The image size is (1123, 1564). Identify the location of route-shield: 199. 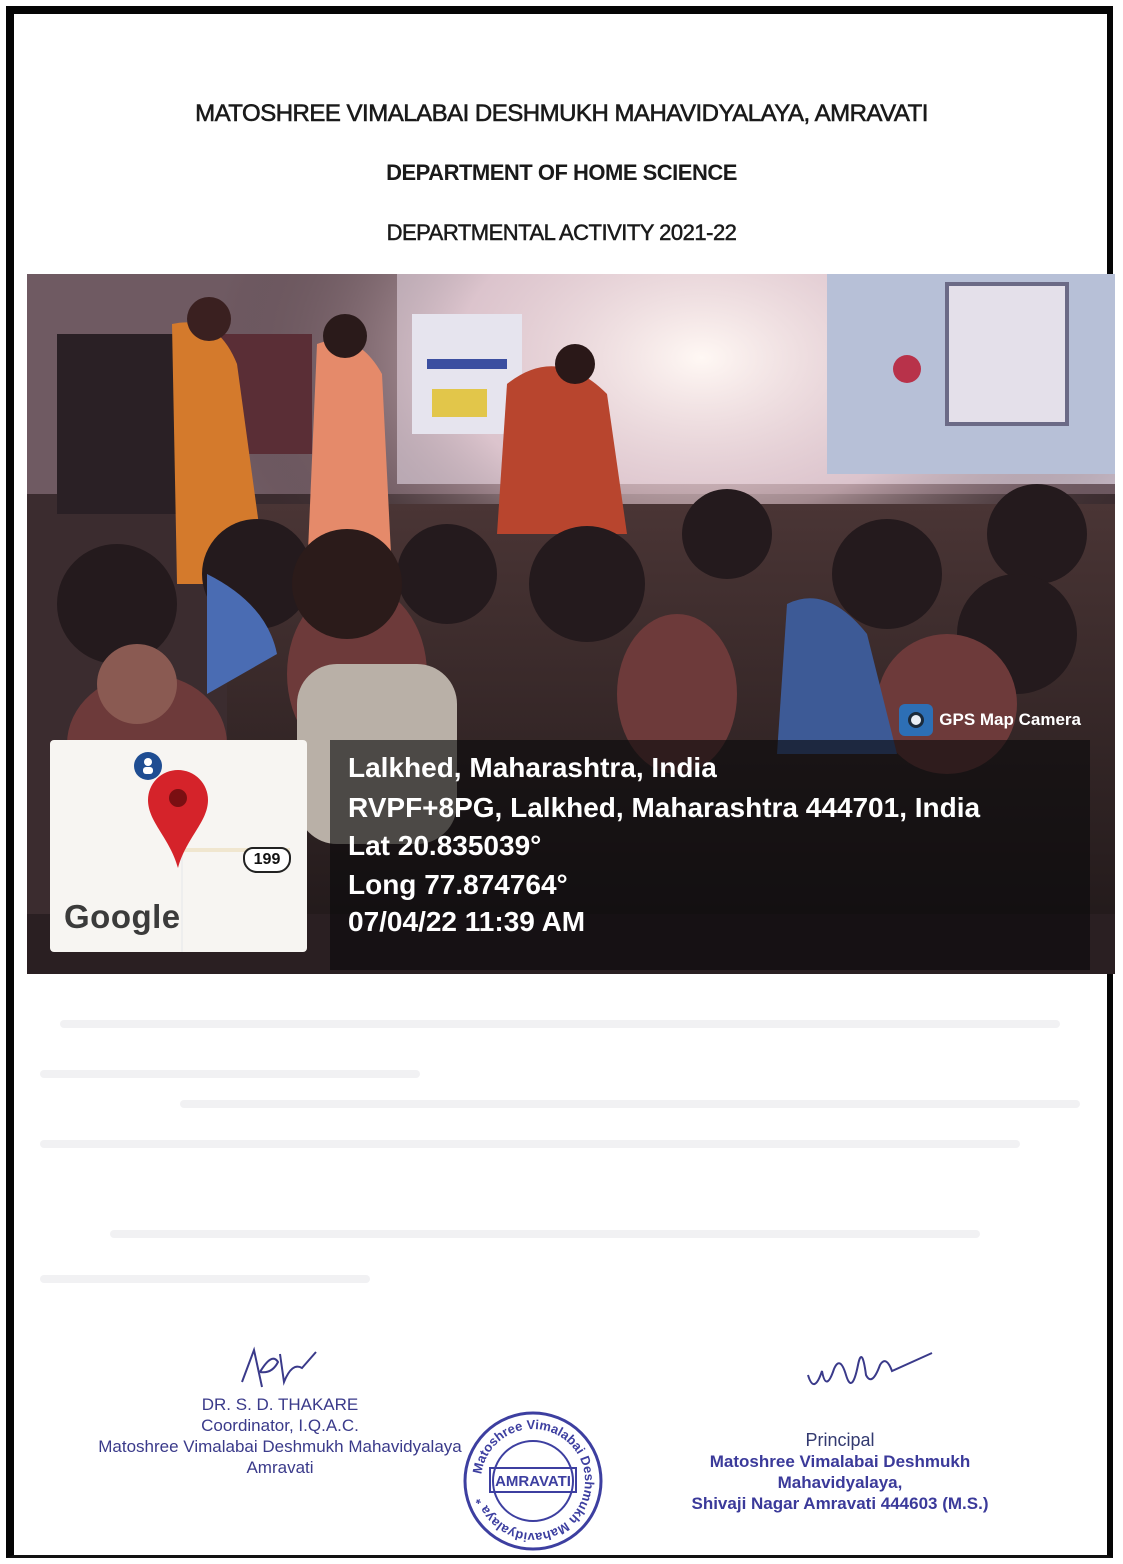
(267, 860).